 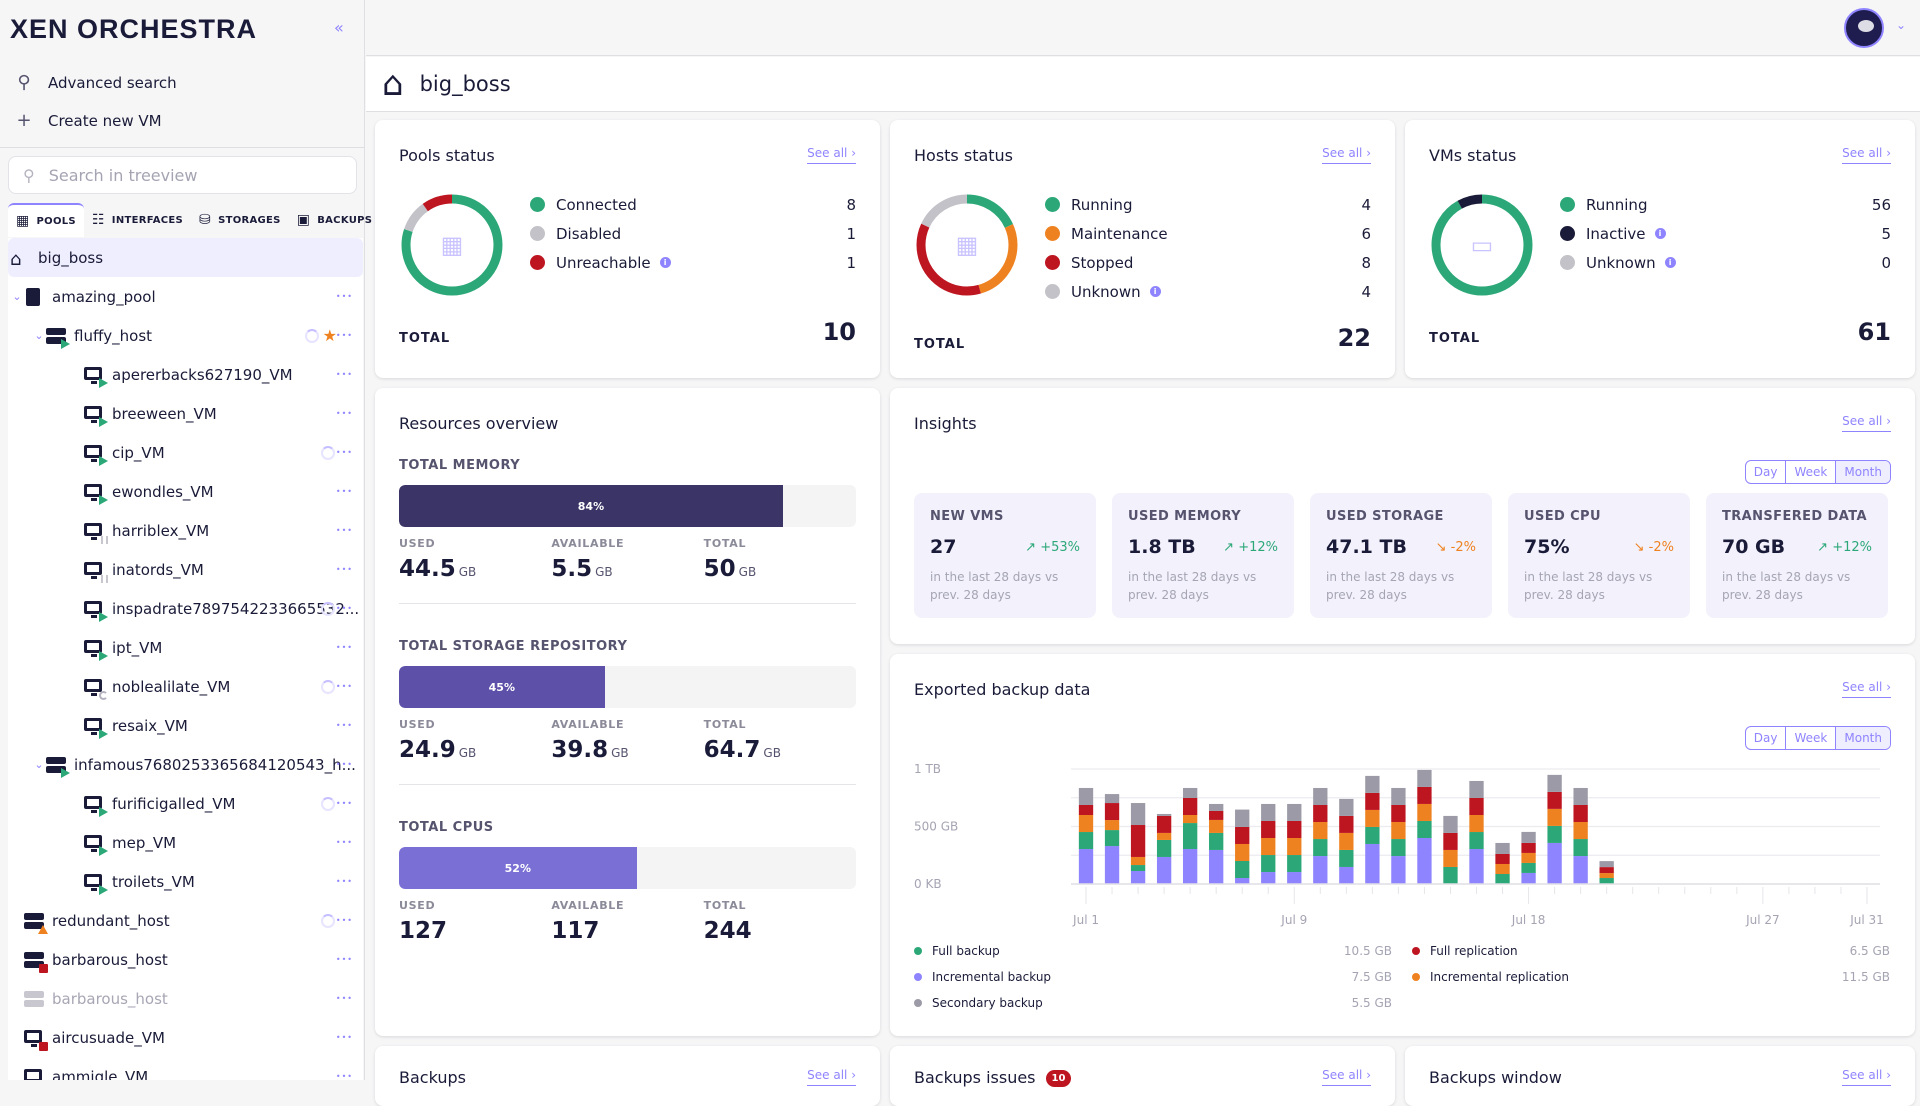 What do you see at coordinates (1554, 863) in the screenshot?
I see `bar-segment-incremental-backup` at bounding box center [1554, 863].